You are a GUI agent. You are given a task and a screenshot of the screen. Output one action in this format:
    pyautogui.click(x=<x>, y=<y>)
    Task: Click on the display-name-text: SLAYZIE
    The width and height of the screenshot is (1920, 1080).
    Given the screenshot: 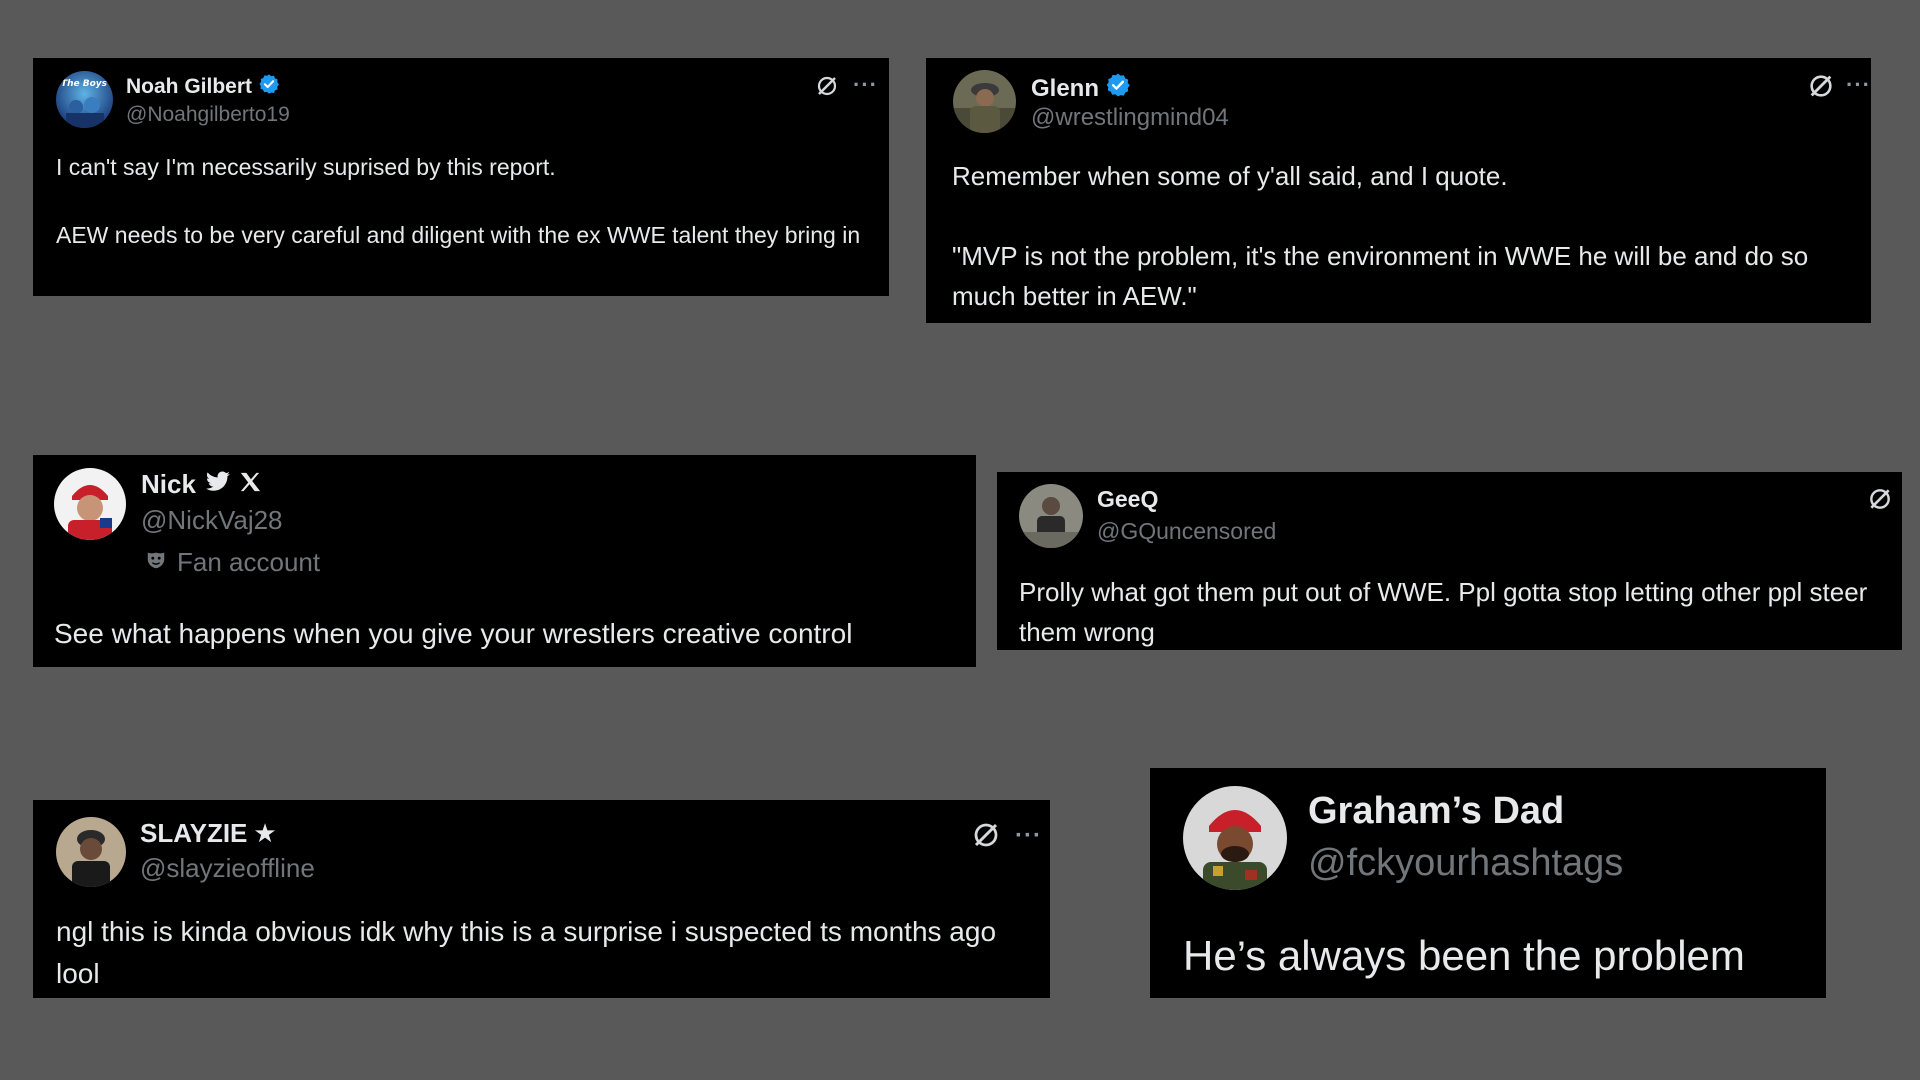 What is the action you would take?
    pyautogui.click(x=193, y=833)
    